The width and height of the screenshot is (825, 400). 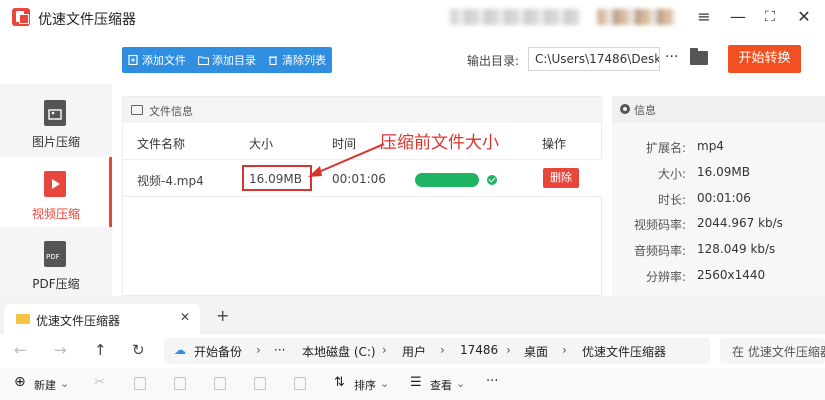 What do you see at coordinates (731, 275) in the screenshot?
I see `info-value: 2560x1440` at bounding box center [731, 275].